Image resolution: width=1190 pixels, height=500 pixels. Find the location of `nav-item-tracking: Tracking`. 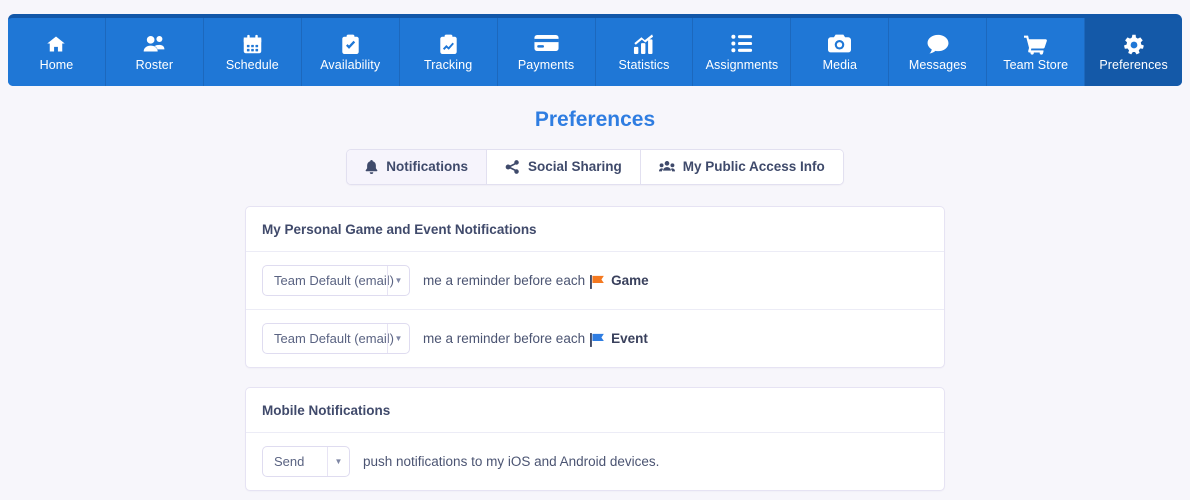

nav-item-tracking: Tracking is located at coordinates (448, 52).